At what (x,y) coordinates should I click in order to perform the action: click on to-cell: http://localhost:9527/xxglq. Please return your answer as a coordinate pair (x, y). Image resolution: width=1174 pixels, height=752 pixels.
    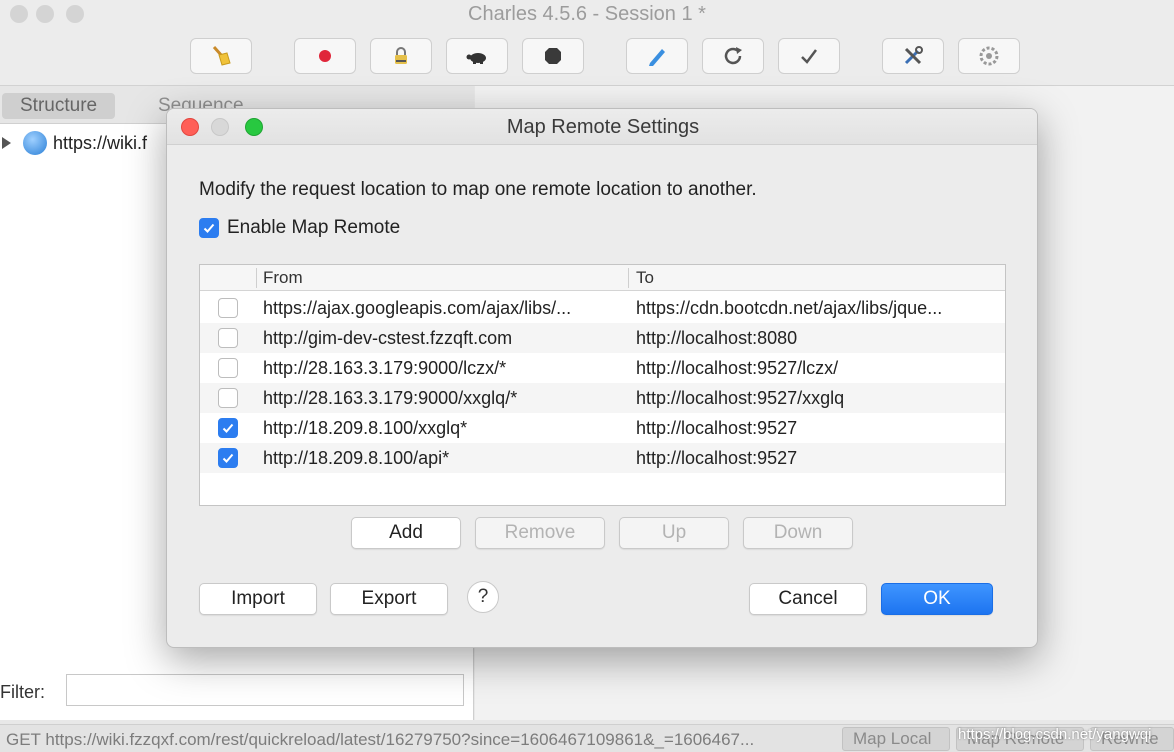
    Looking at the image, I should click on (740, 398).